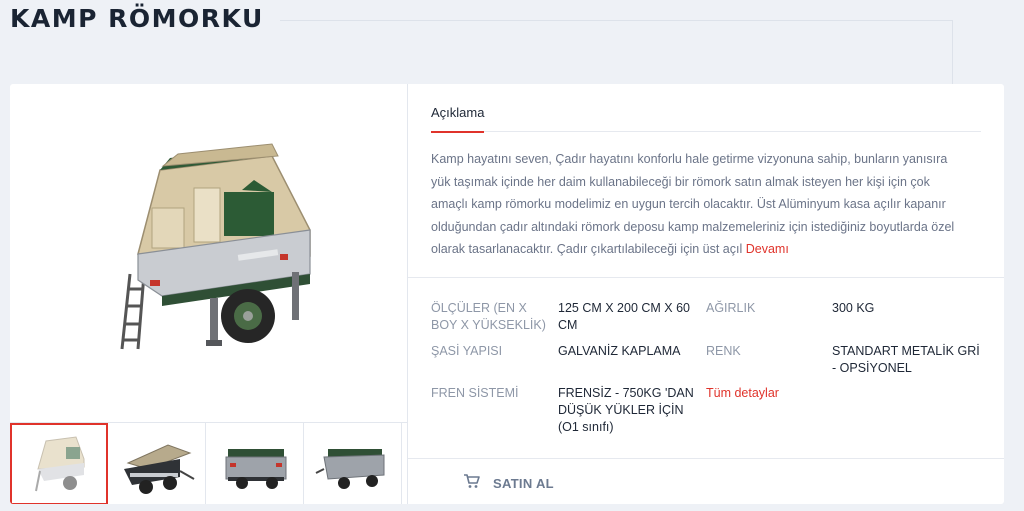  I want to click on spec-value-chassis: GALVANİZ KAPLAMA, so click(619, 351).